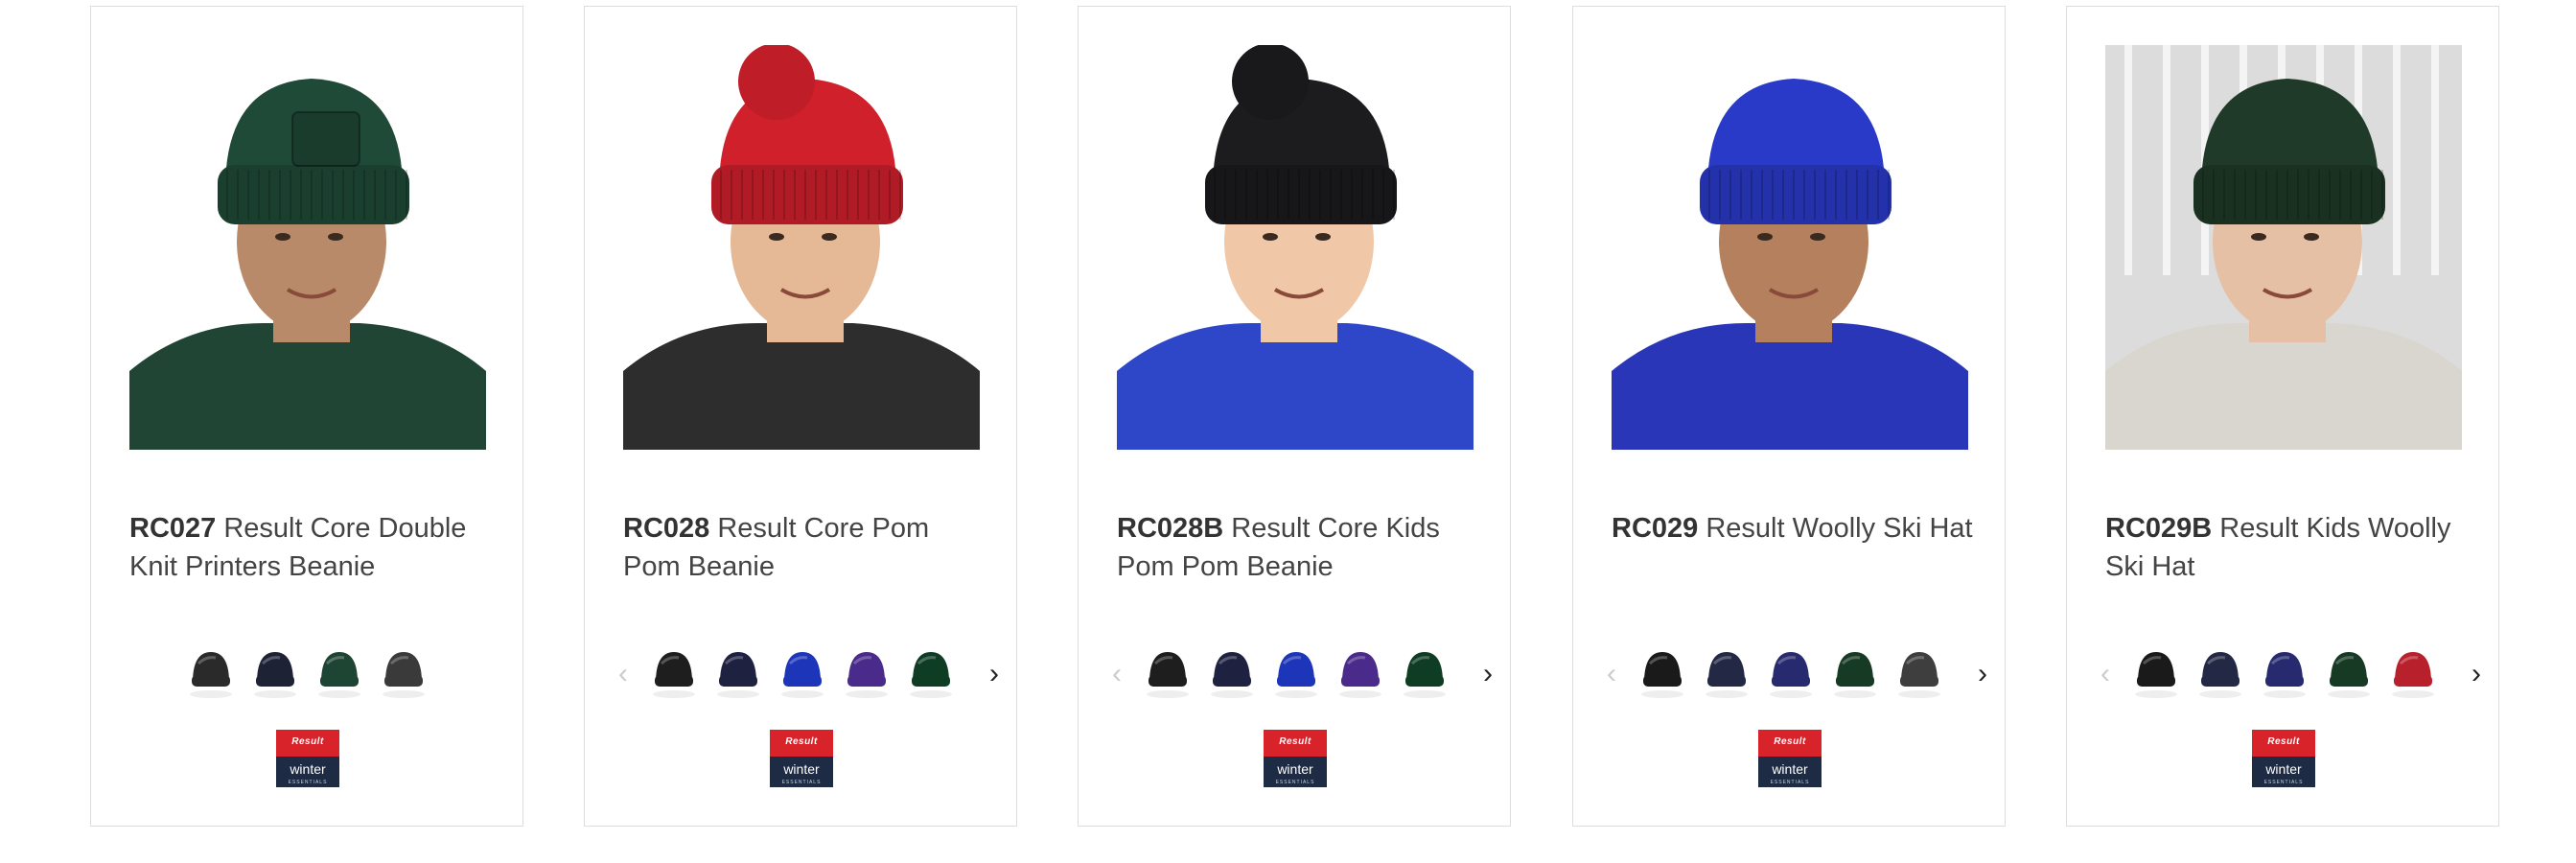 The width and height of the screenshot is (2576, 863). What do you see at coordinates (2287, 547) in the screenshot?
I see `product-title-link: RC029B Result Kids Woolly Ski Hat` at bounding box center [2287, 547].